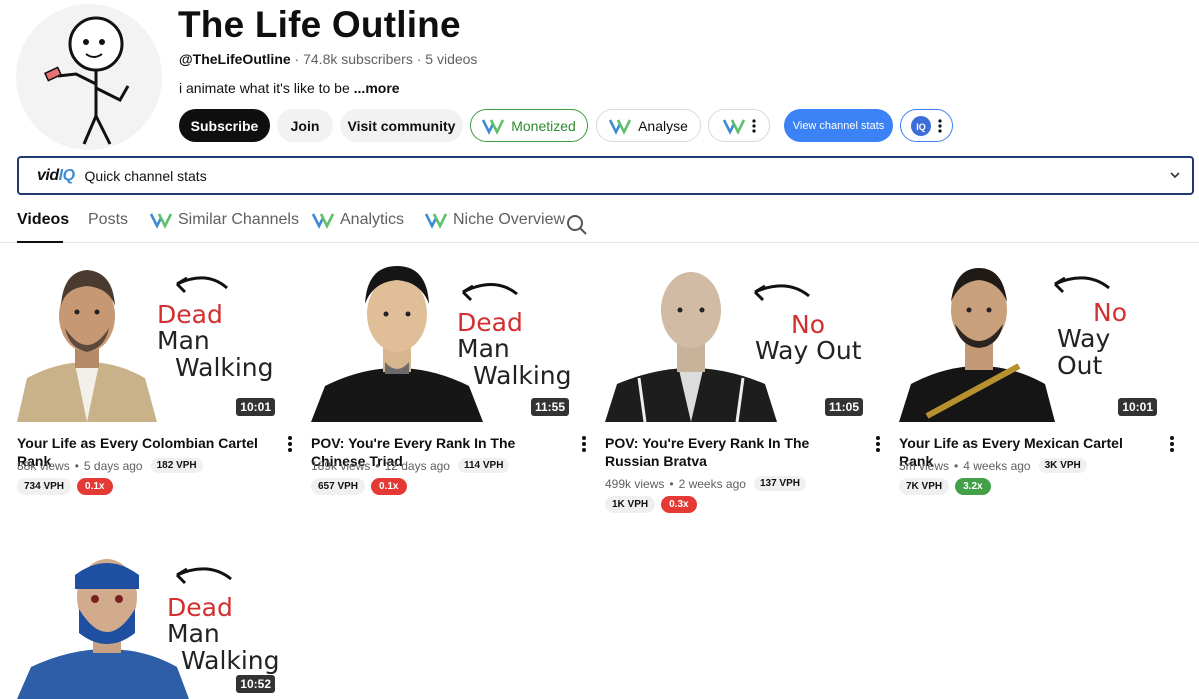  I want to click on vph-badge: 7K VPH, so click(924, 486).